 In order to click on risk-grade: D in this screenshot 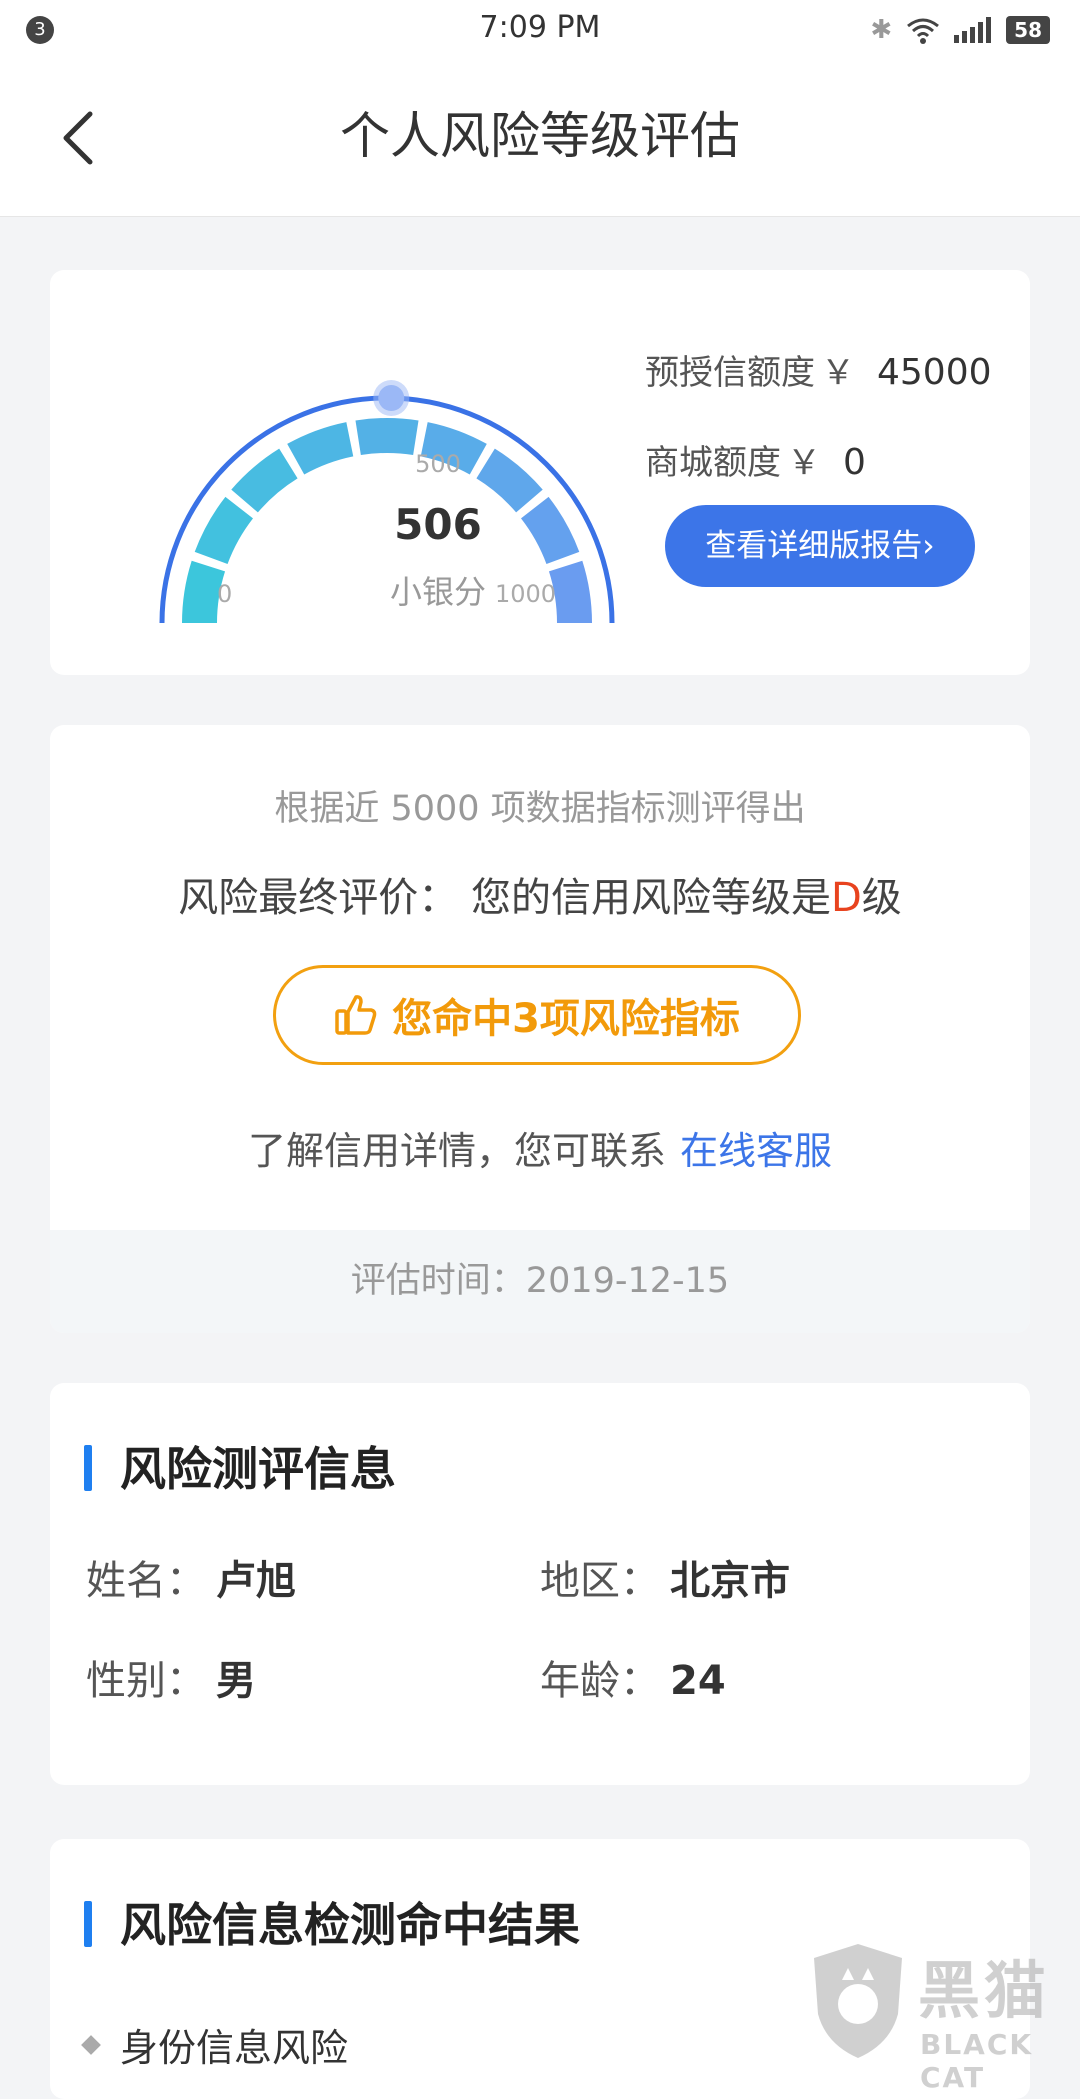, I will do `click(846, 898)`.